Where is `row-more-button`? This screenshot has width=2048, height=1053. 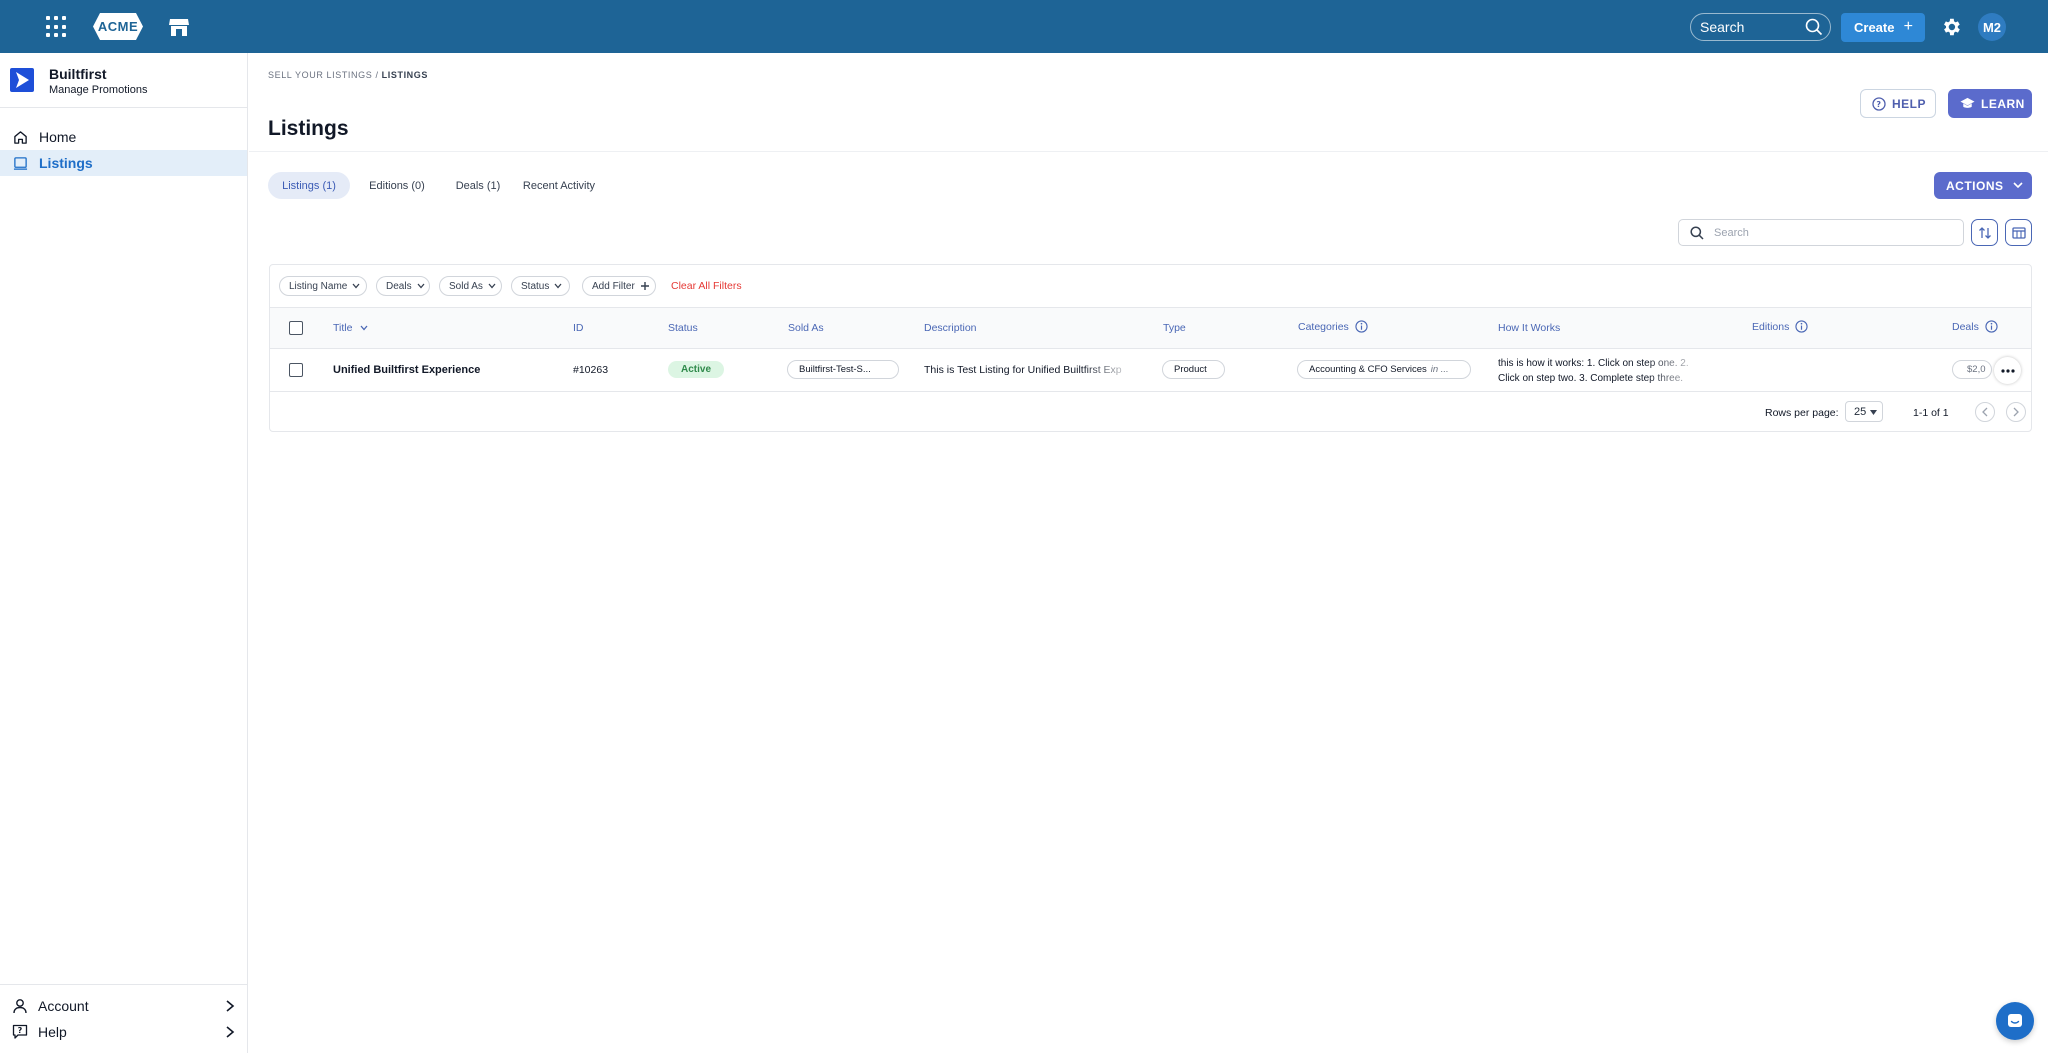 row-more-button is located at coordinates (2007, 370).